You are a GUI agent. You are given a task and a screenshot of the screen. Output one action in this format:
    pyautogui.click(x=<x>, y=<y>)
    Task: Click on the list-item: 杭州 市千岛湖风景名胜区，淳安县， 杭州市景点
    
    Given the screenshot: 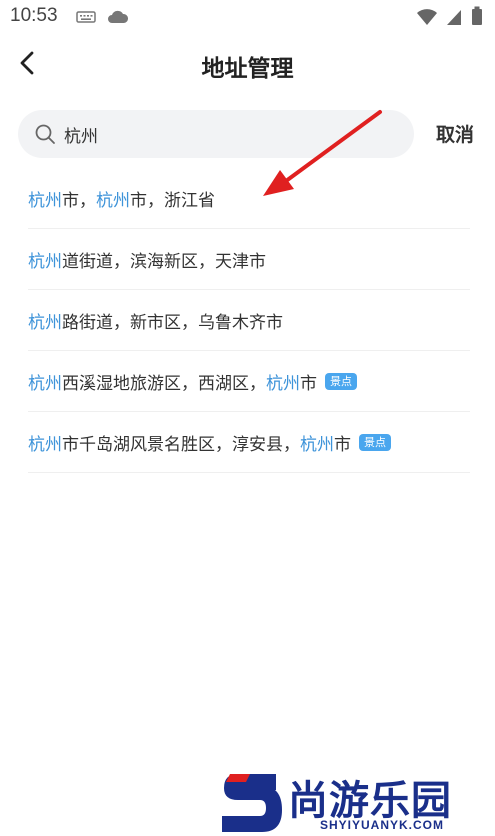 What is the action you would take?
    pyautogui.click(x=249, y=442)
    